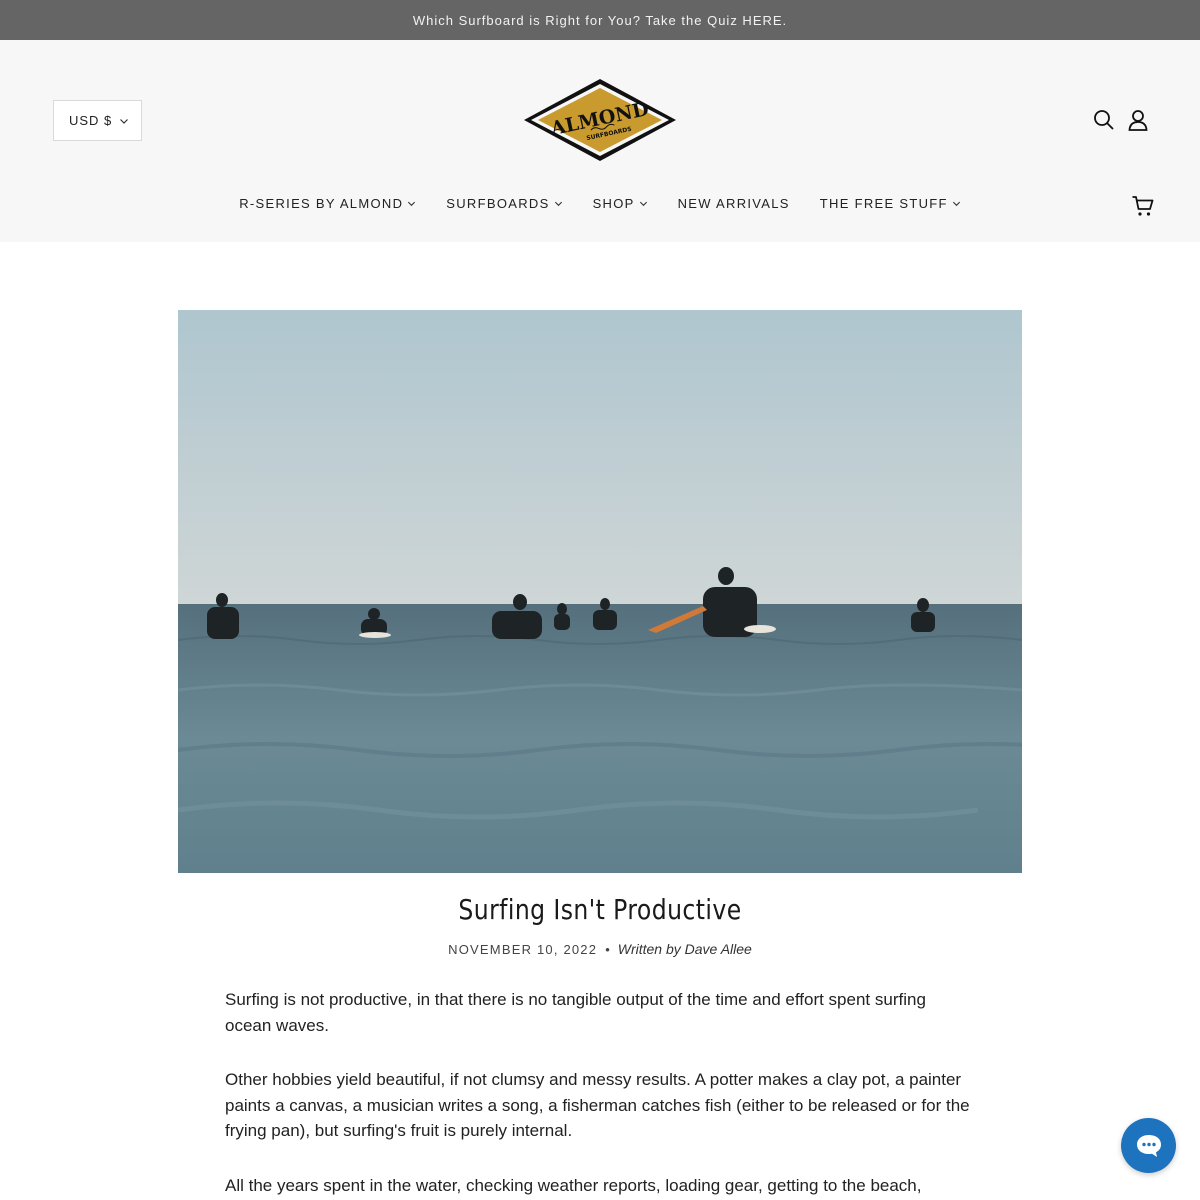 This screenshot has height=1200, width=1200. What do you see at coordinates (734, 203) in the screenshot?
I see `nav-item-new-arrivals: NEW ARRIVALS` at bounding box center [734, 203].